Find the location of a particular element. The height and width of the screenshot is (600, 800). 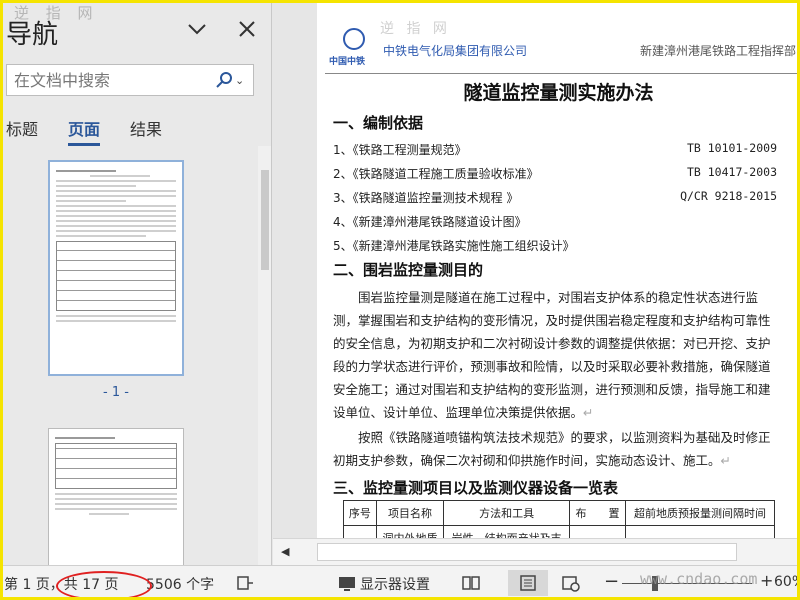

display-settings-button: 显示器设置 is located at coordinates (384, 584).